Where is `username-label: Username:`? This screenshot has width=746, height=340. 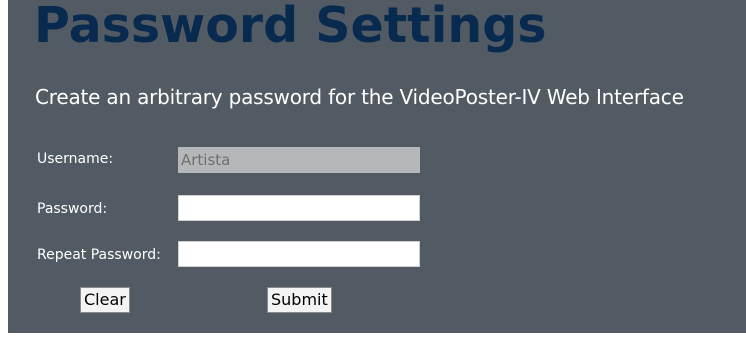
username-label: Username: is located at coordinates (75, 159).